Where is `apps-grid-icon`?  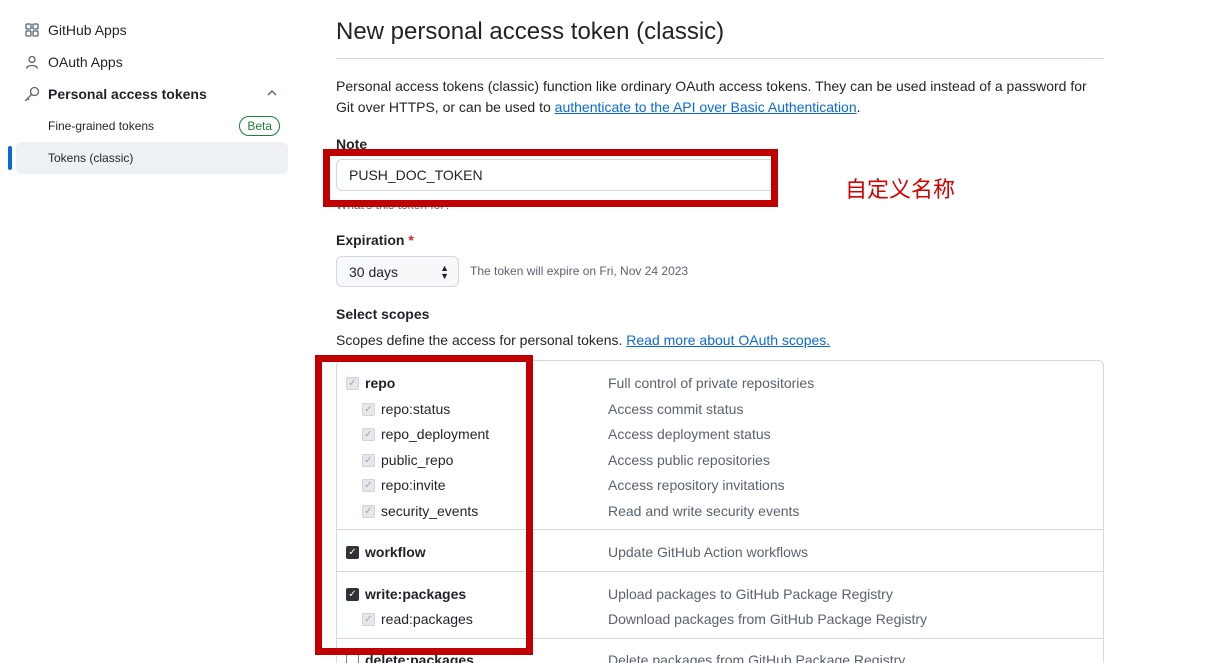
apps-grid-icon is located at coordinates (32, 30).